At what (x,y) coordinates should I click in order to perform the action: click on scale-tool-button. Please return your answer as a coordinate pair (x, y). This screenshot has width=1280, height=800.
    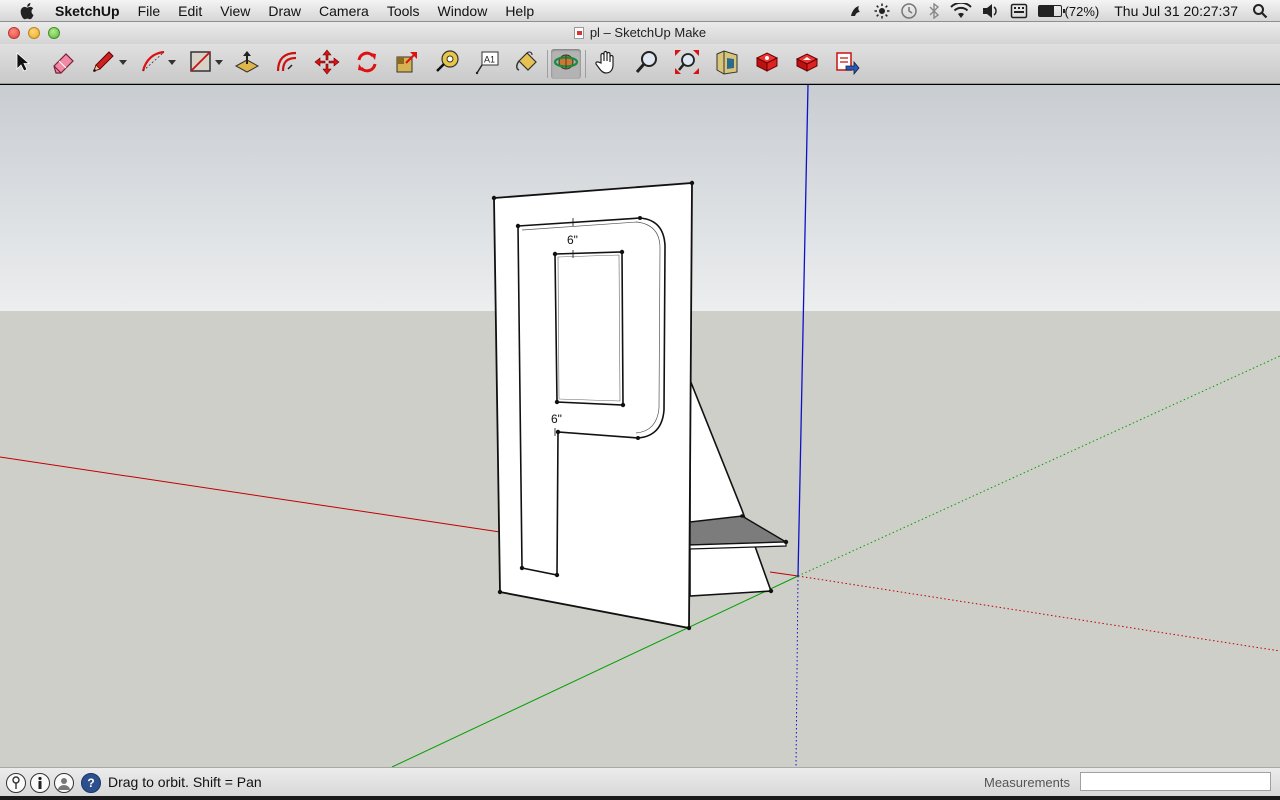
    Looking at the image, I should click on (407, 64).